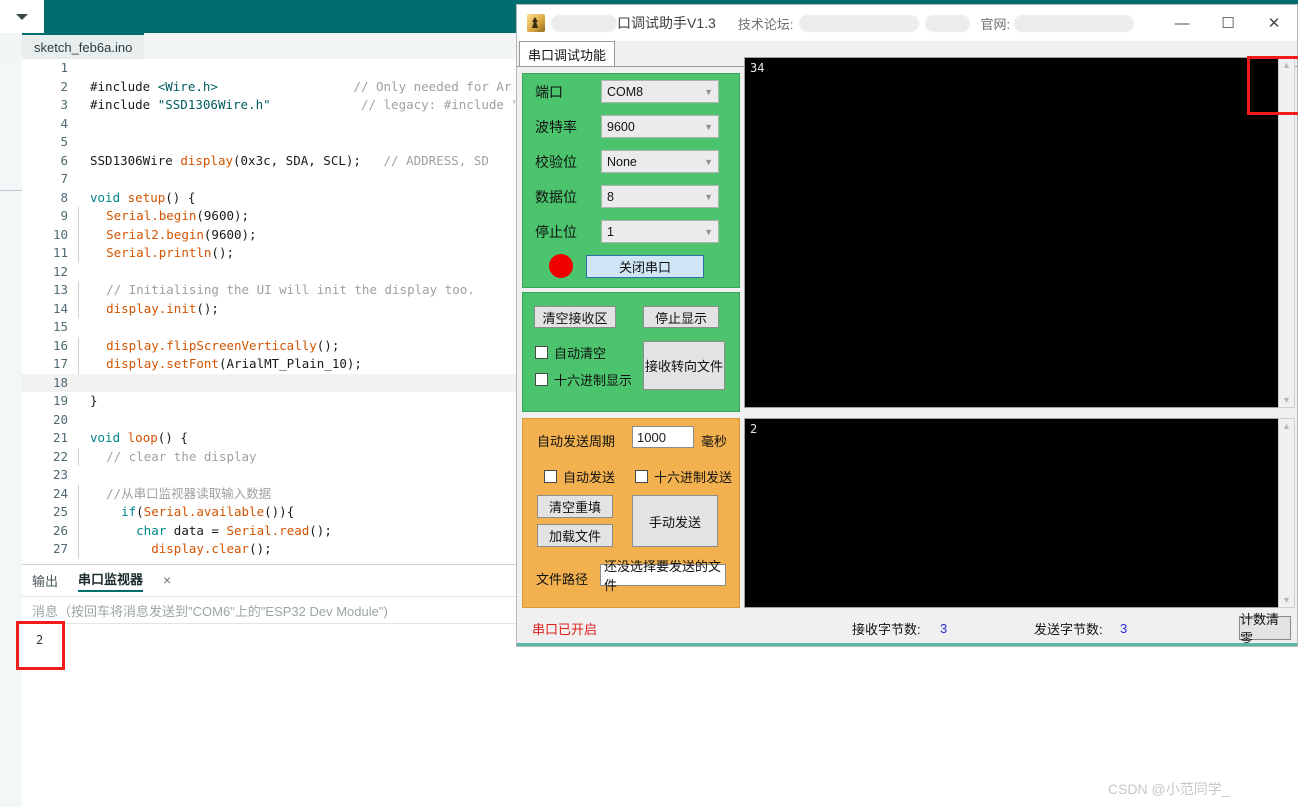 Image resolution: width=1298 pixels, height=808 pixels. Describe the element at coordinates (167, 456) in the screenshot. I see `code-text: // clear the display` at that location.